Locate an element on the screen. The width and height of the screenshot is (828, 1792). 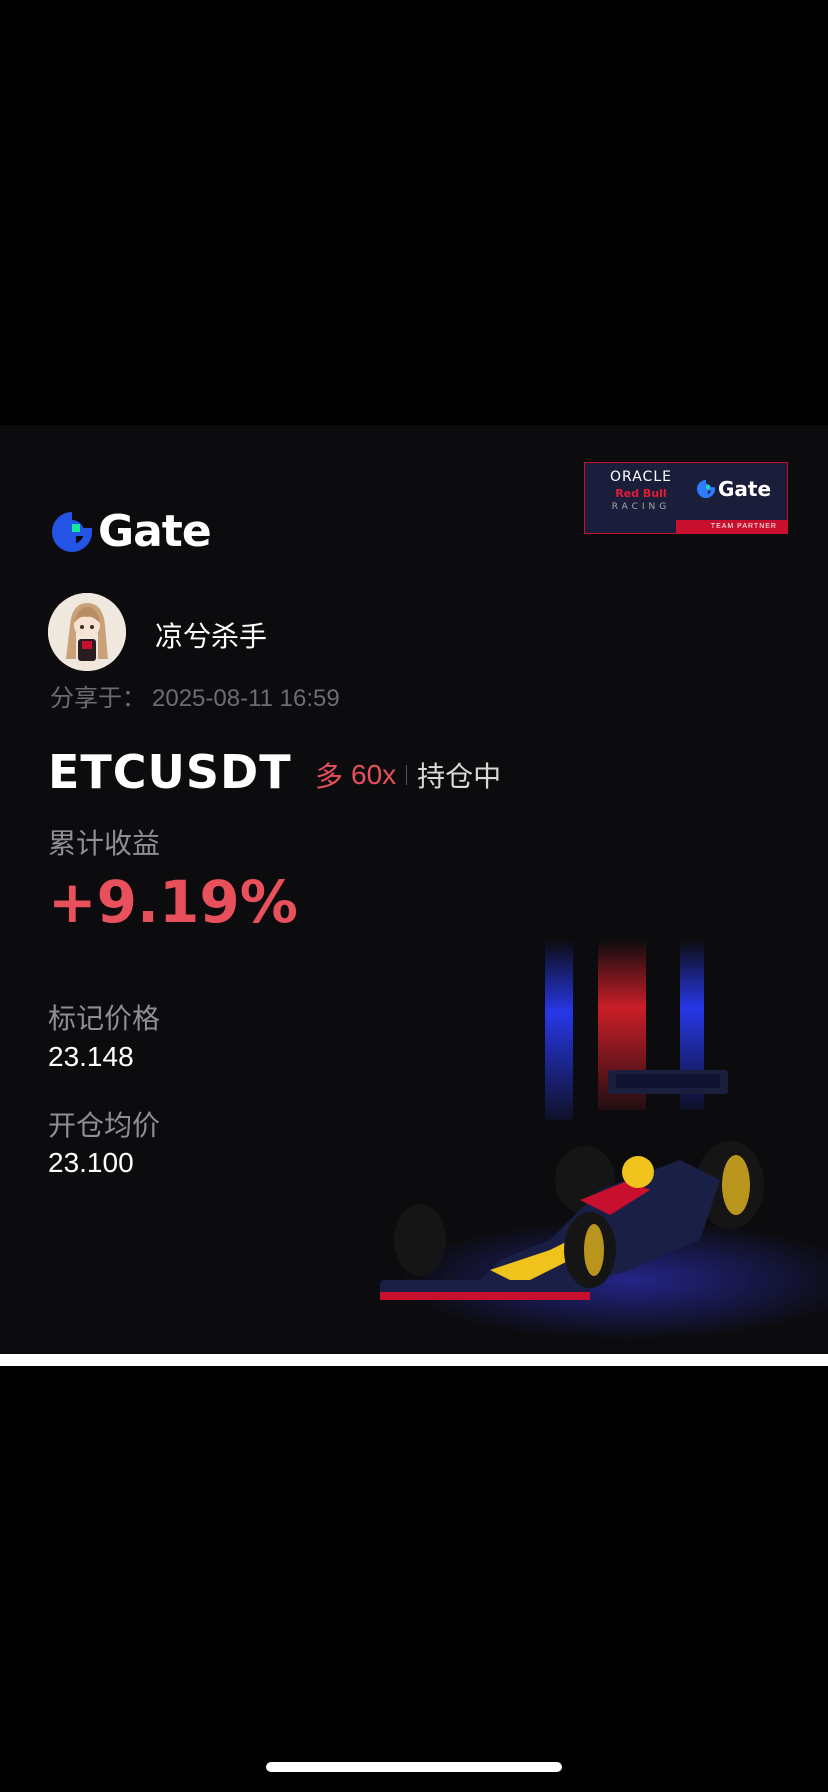
team-partner-strip: TEAM PARTNER is located at coordinates (686, 526).